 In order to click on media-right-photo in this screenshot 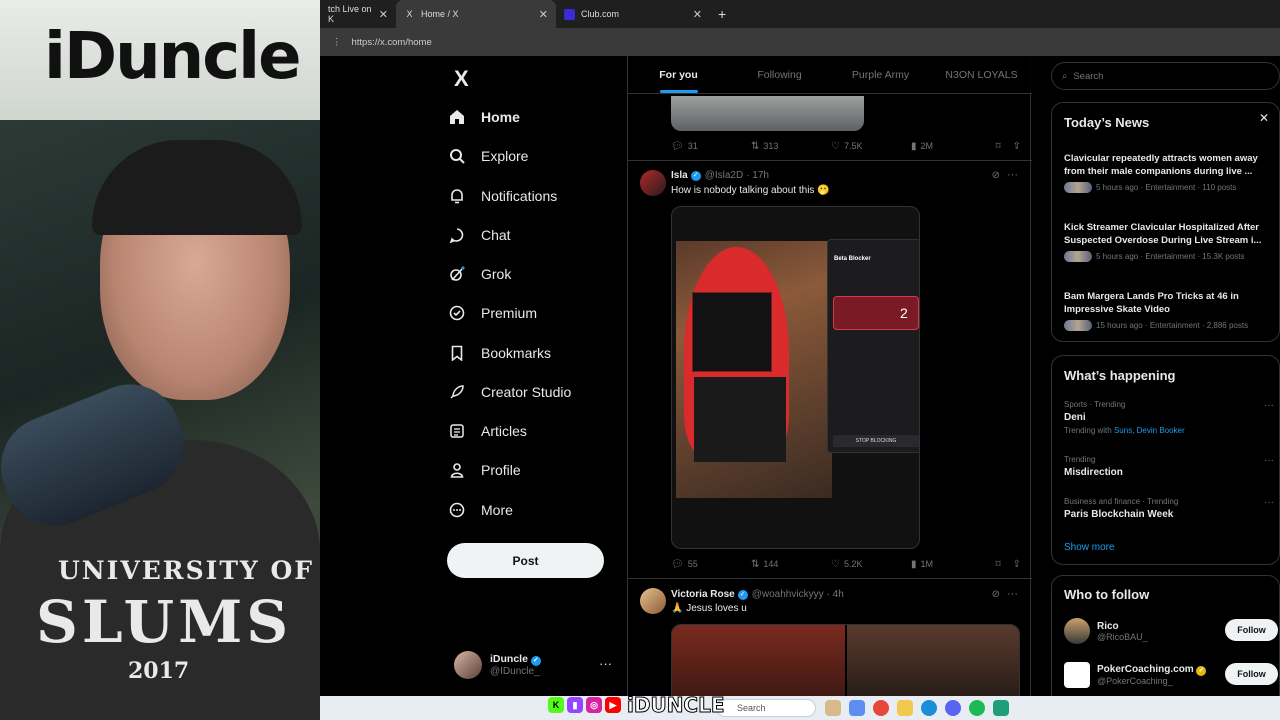, I will do `click(931, 660)`.